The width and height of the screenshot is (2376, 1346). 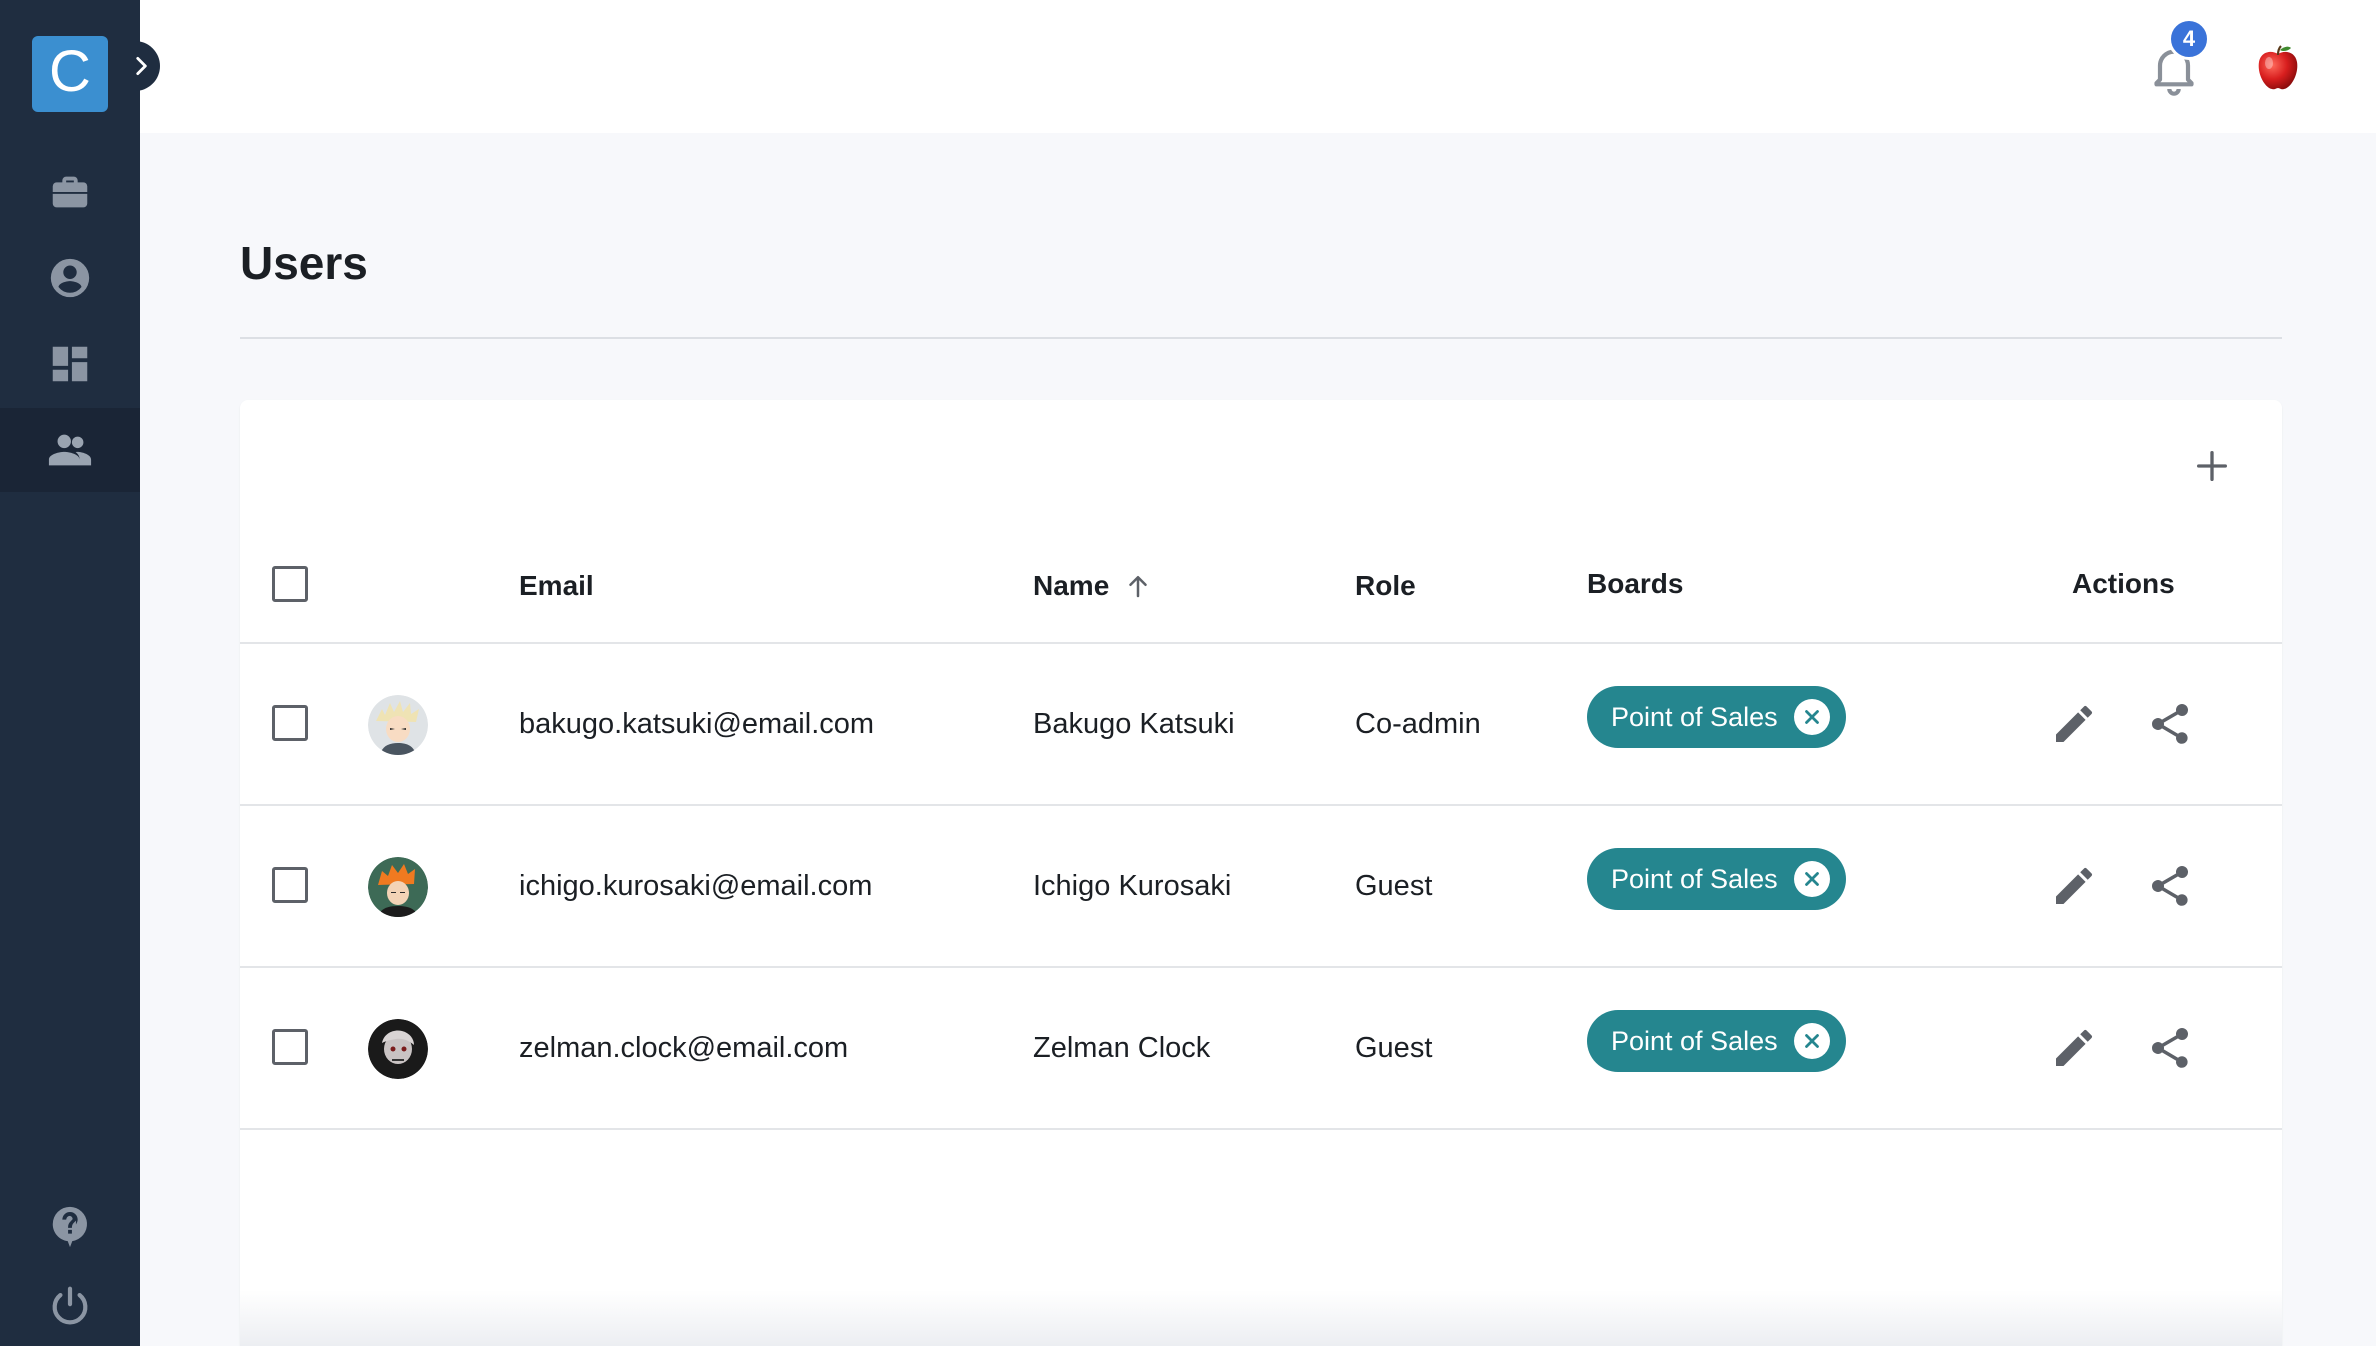 I want to click on column-header-email: Email, so click(x=556, y=586).